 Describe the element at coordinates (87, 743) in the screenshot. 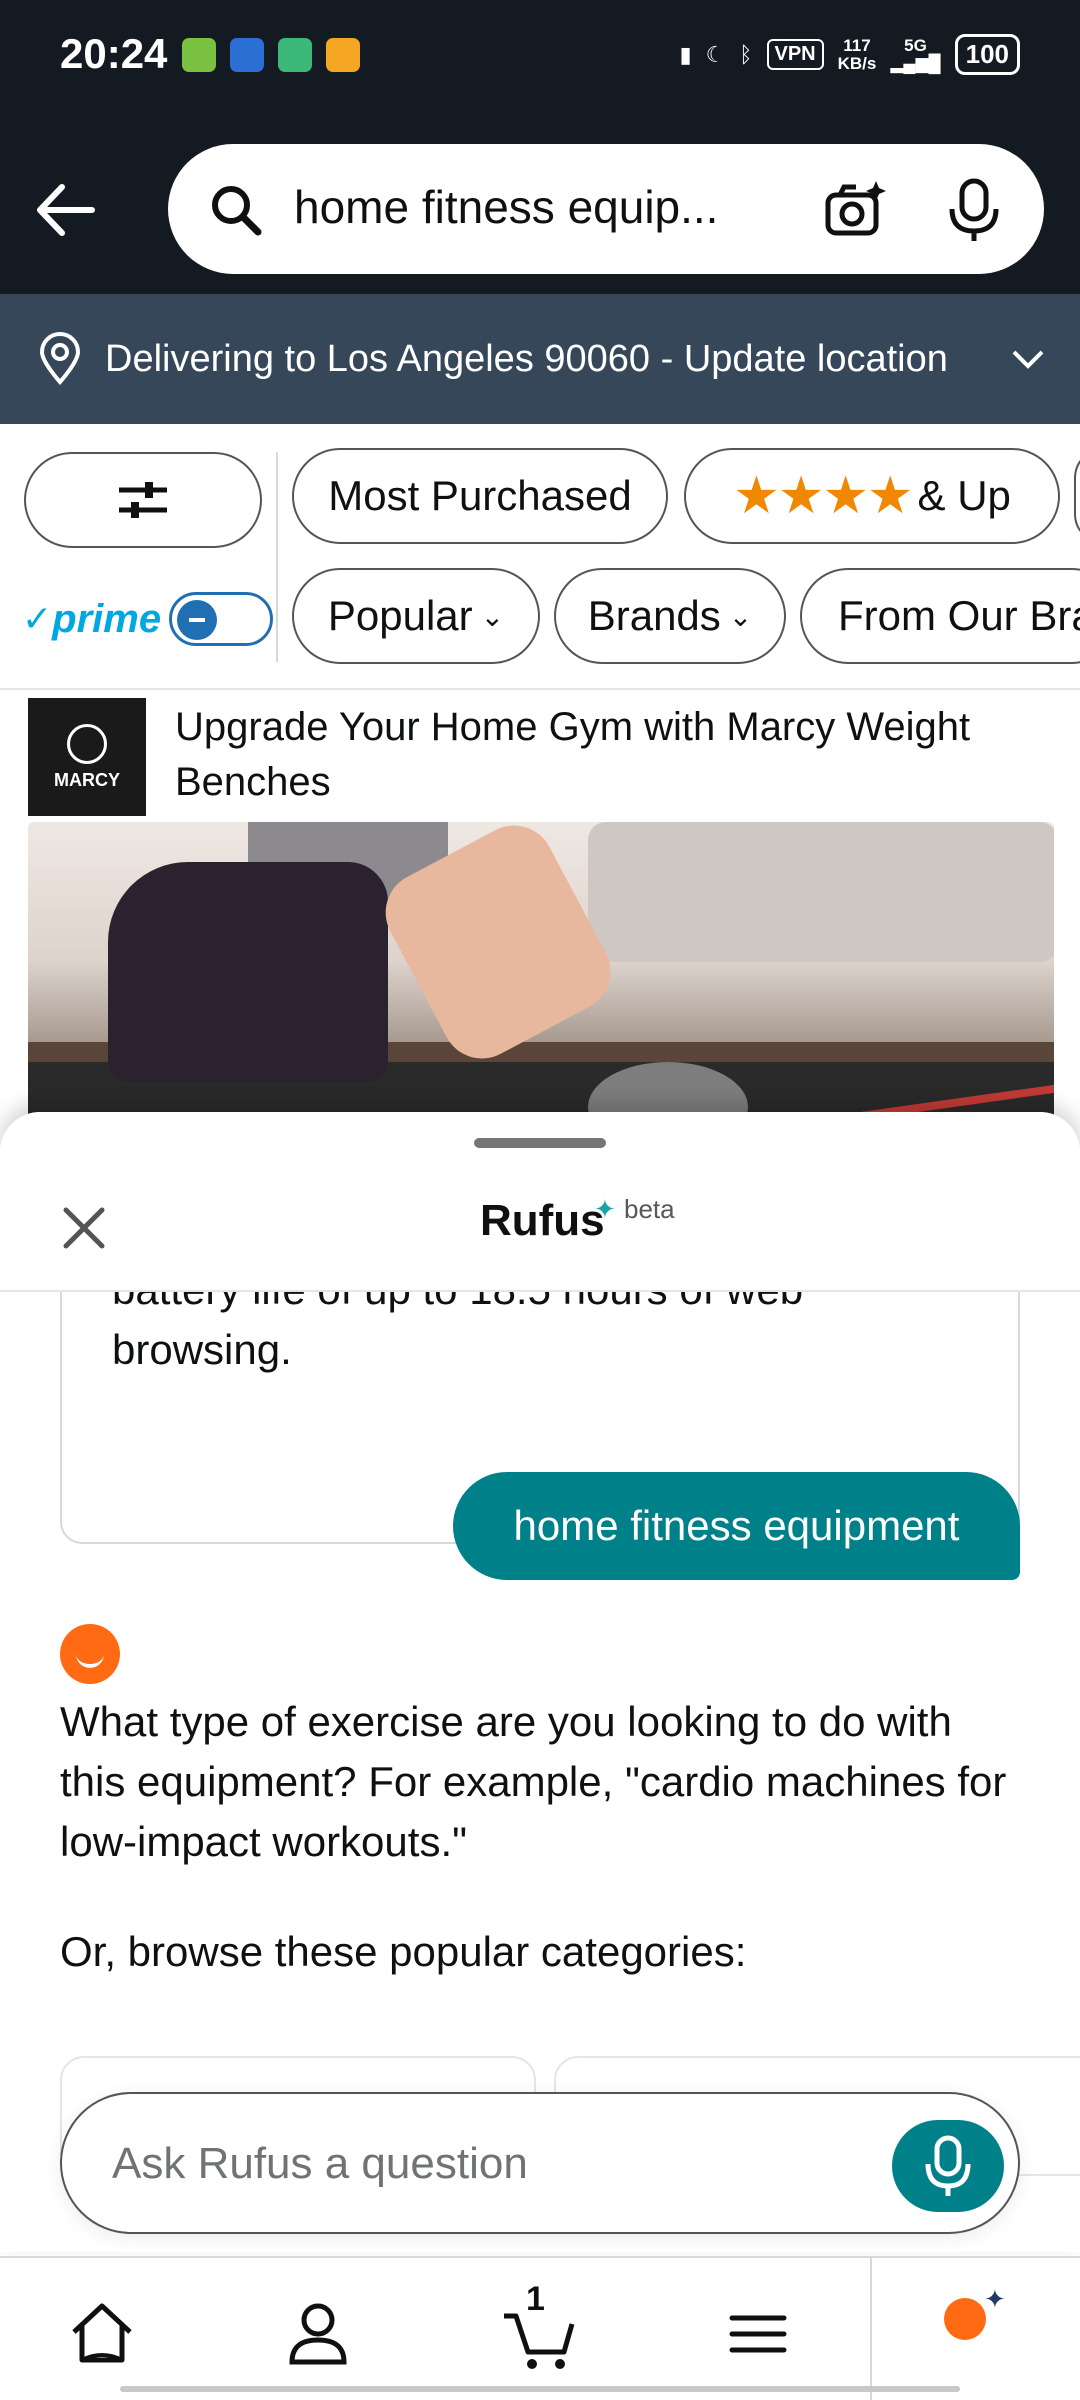

I see `marcy-logo-mark` at that location.